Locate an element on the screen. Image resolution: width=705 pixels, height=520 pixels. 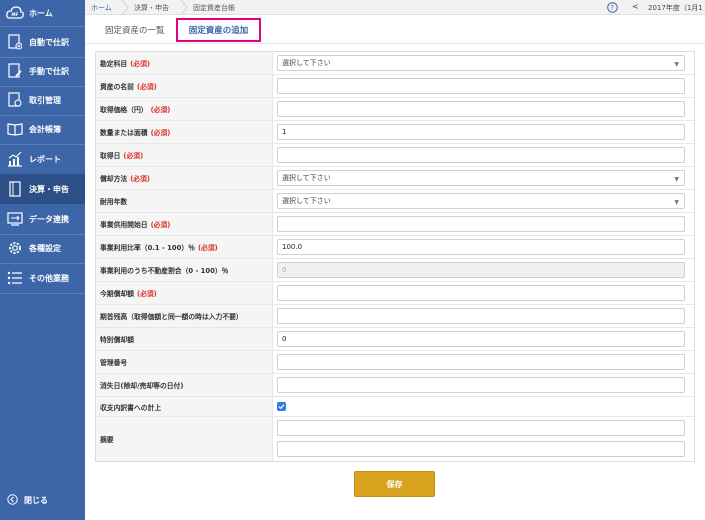
tab-asset-add: 固定資産の追加 is located at coordinates (218, 30).